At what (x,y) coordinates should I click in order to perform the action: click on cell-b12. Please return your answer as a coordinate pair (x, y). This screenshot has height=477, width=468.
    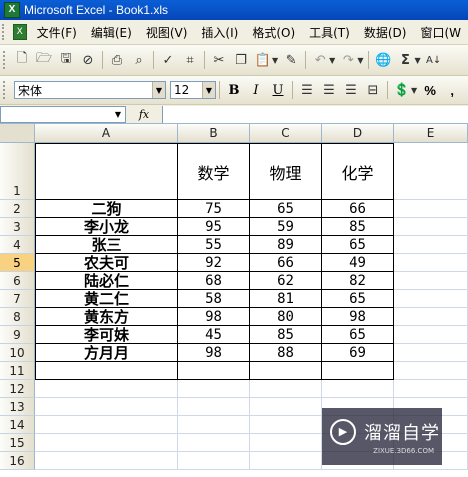
    Looking at the image, I should click on (214, 389).